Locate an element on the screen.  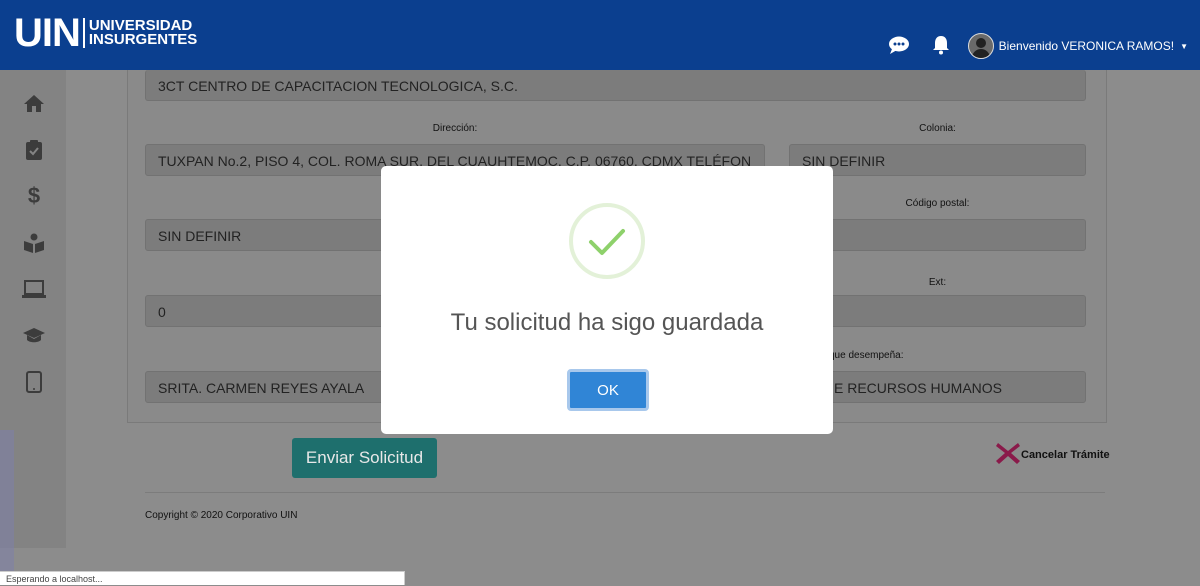
codigo-postal-label: Código postal: is located at coordinates (937, 203).